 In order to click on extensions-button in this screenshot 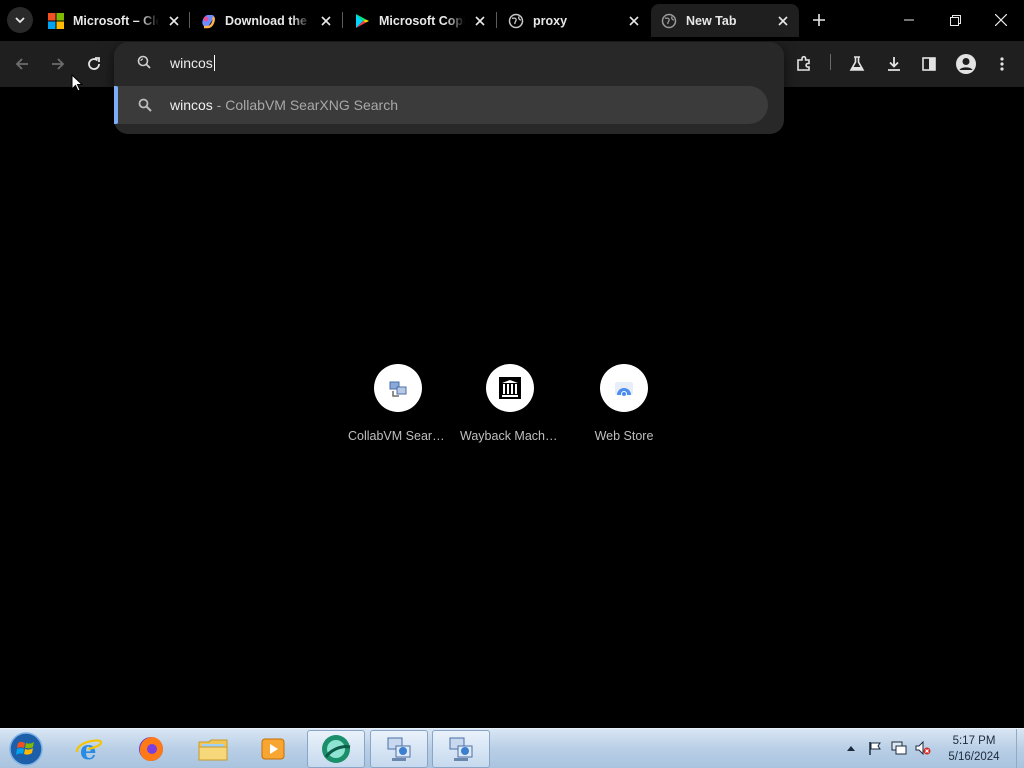, I will do `click(804, 64)`.